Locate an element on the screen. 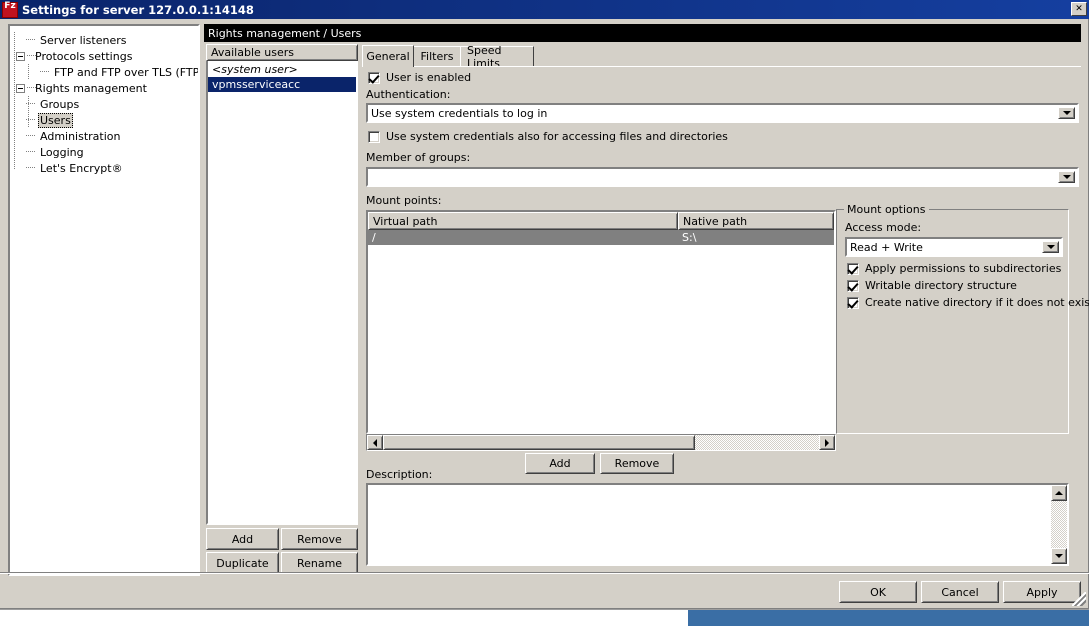 This screenshot has width=1089, height=626. sidebar-item-label: Let's Encrypt® is located at coordinates (81, 168).